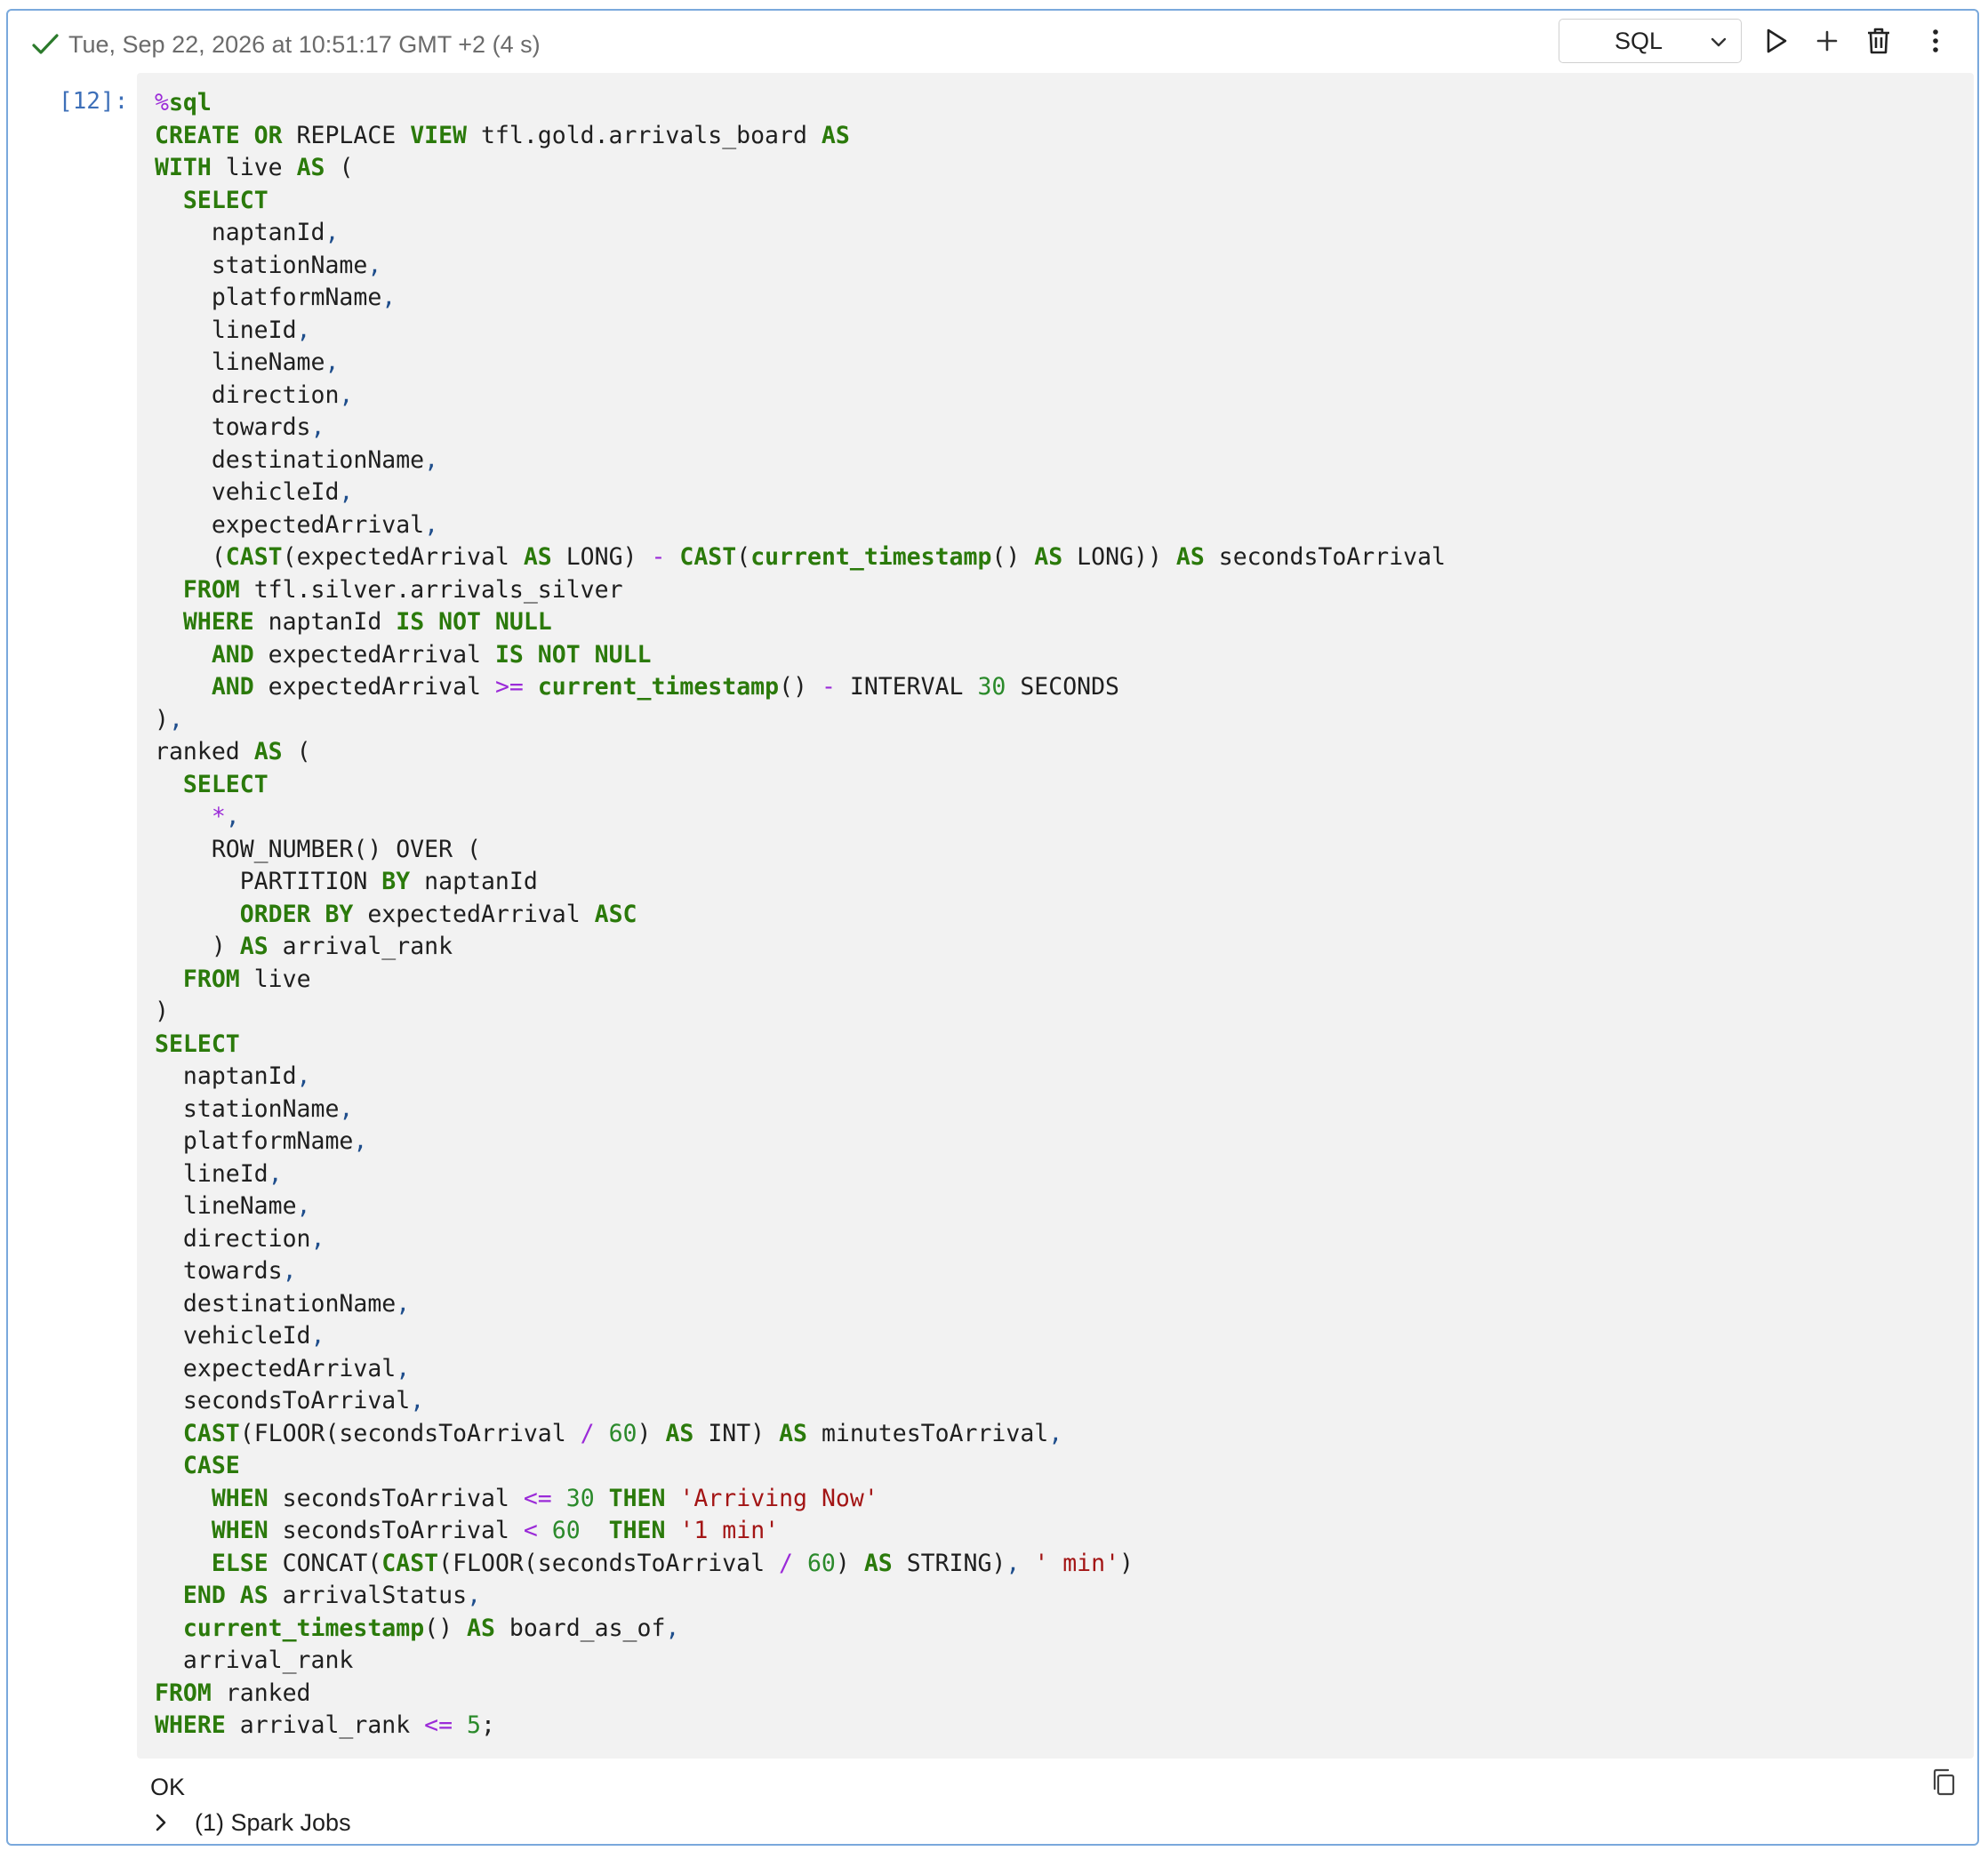 This screenshot has height=1851, width=1988. What do you see at coordinates (261, 1141) in the screenshot?
I see `code-line: platformName,` at bounding box center [261, 1141].